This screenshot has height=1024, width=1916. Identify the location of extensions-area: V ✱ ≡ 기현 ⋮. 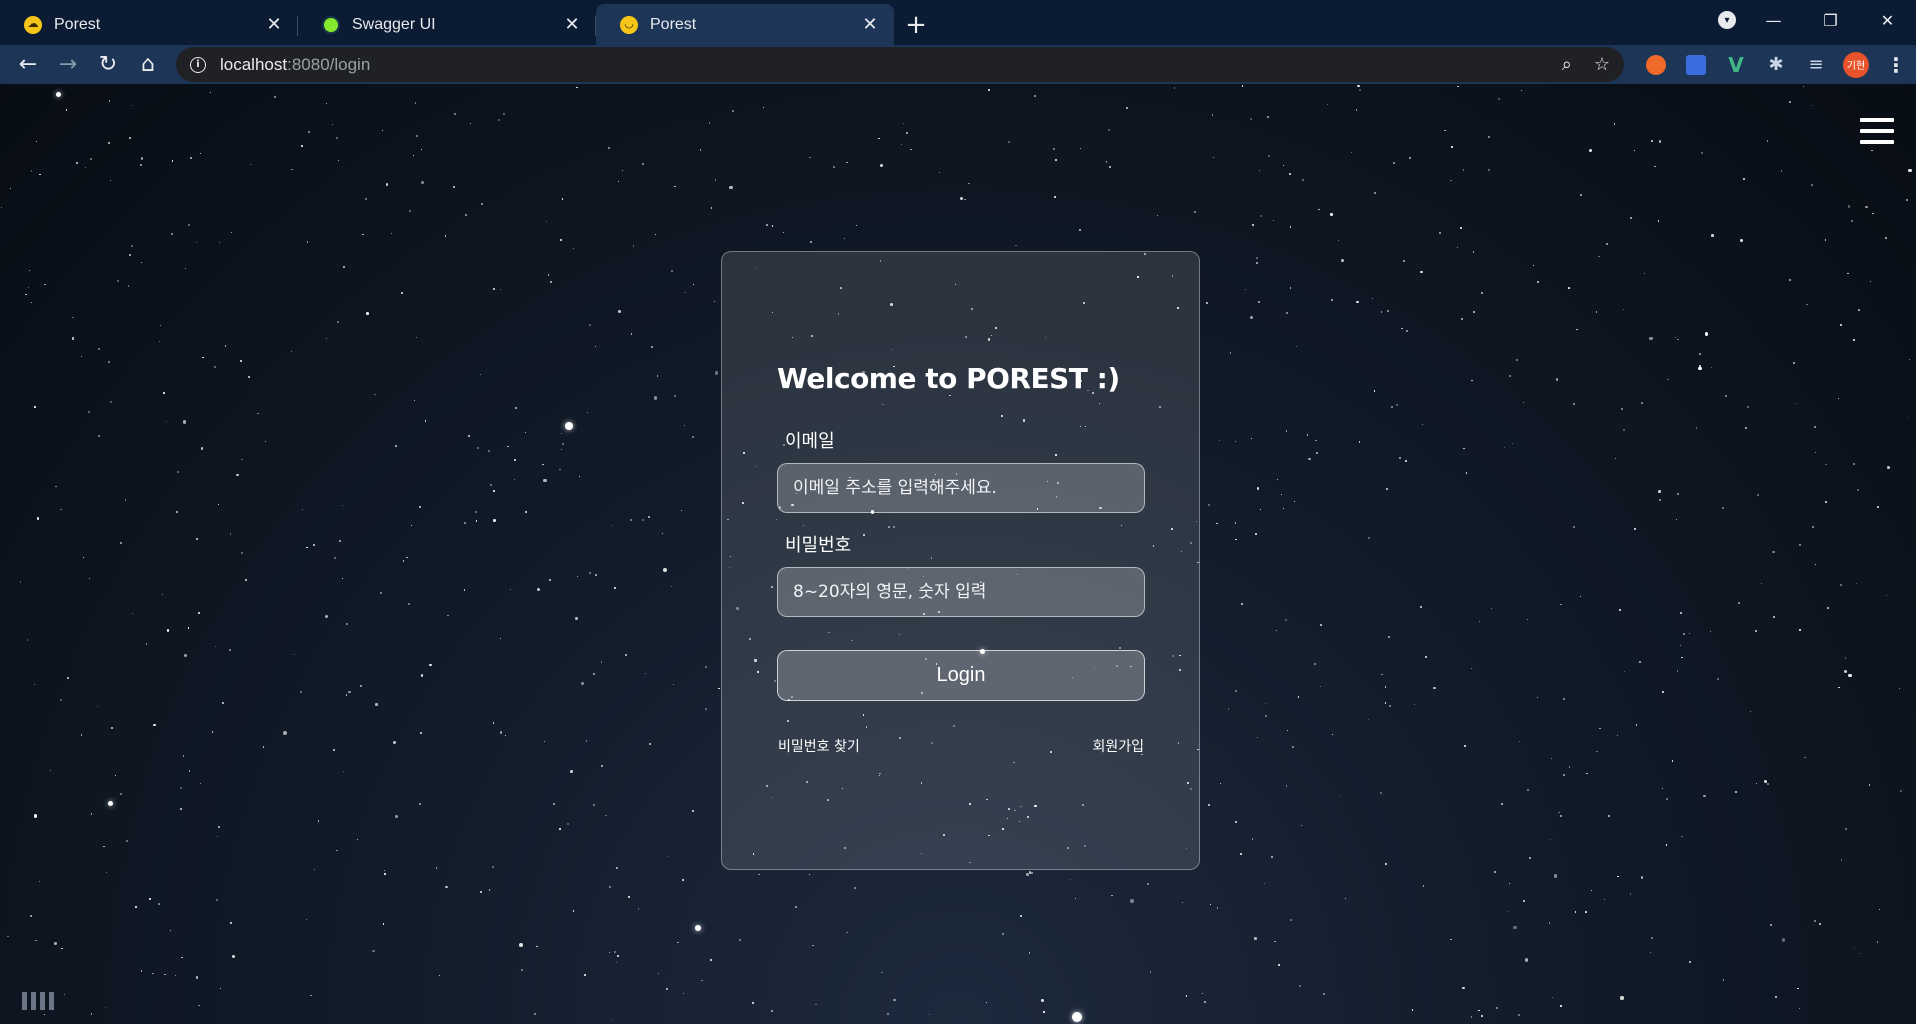
(1776, 64).